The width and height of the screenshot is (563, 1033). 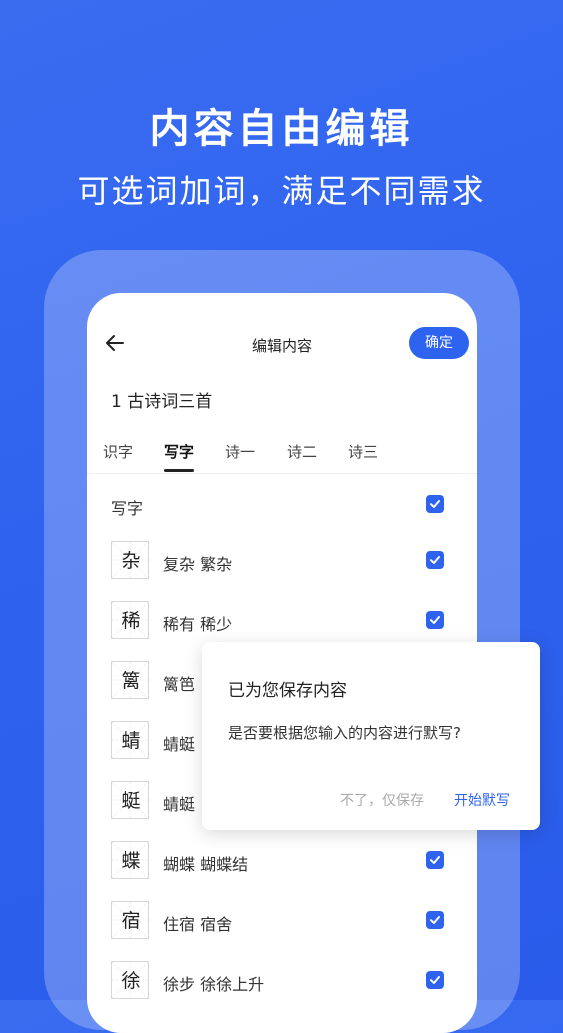 What do you see at coordinates (282, 871) in the screenshot?
I see `word-row: 蝶 蝴蝶 蝴蝶结` at bounding box center [282, 871].